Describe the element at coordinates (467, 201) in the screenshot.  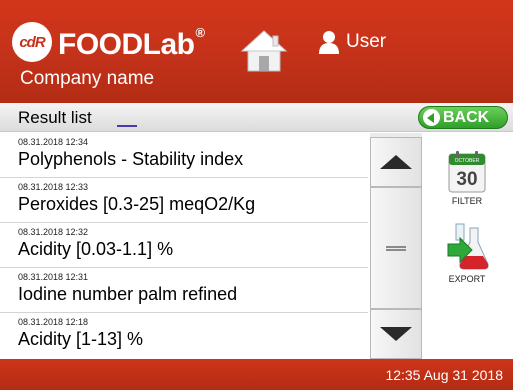
I see `filter-label: FILTER` at that location.